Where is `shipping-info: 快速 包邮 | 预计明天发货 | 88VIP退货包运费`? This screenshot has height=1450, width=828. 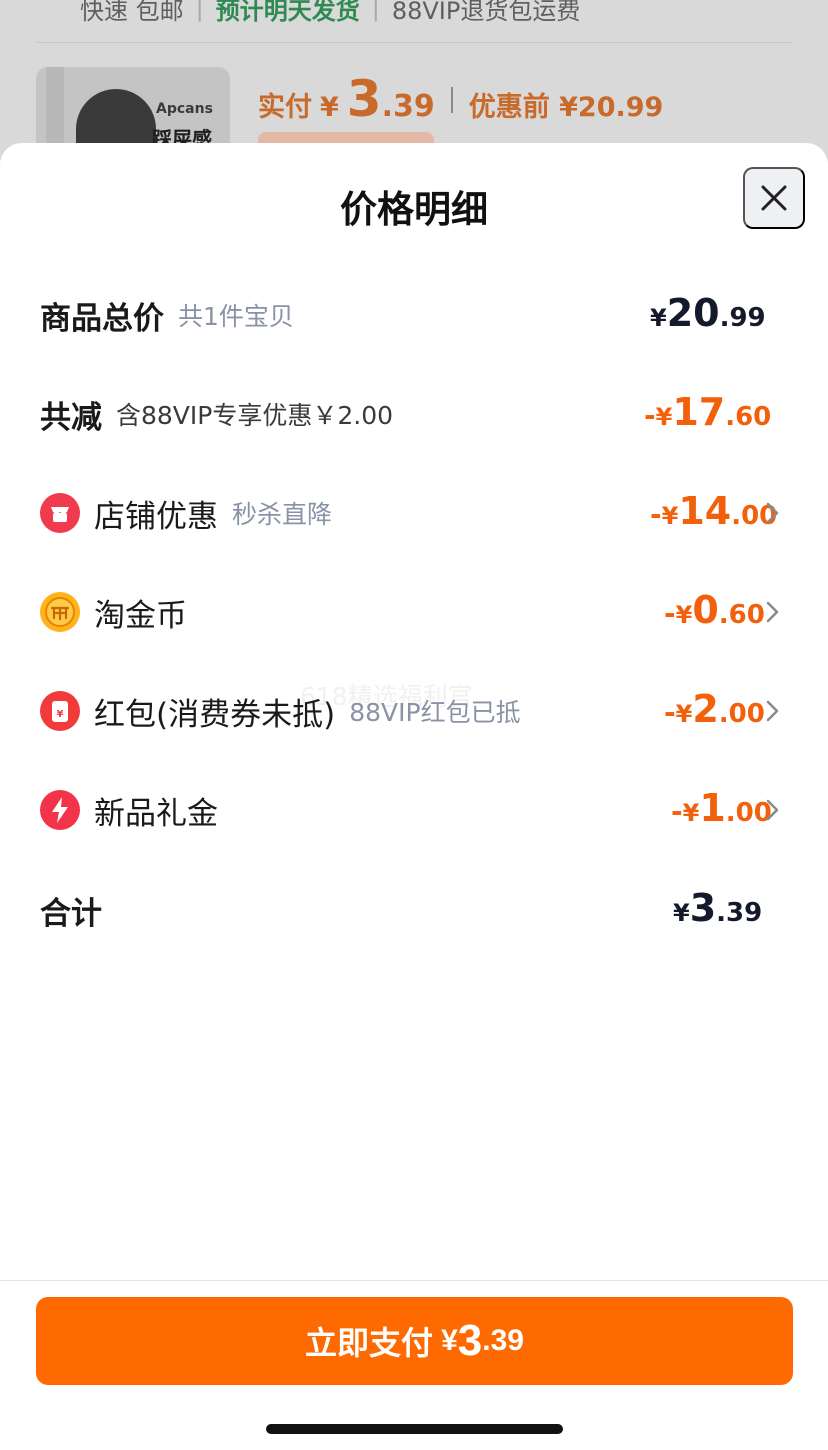 shipping-info: 快速 包邮 | 预计明天发货 | 88VIP退货包运费 is located at coordinates (330, 14).